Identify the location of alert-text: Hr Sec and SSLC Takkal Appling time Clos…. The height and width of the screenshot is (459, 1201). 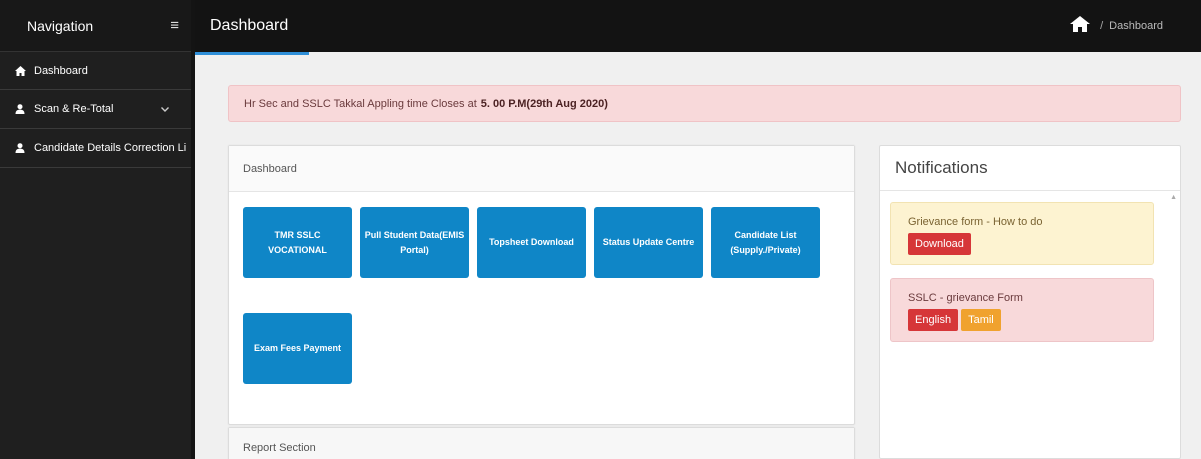
(360, 103).